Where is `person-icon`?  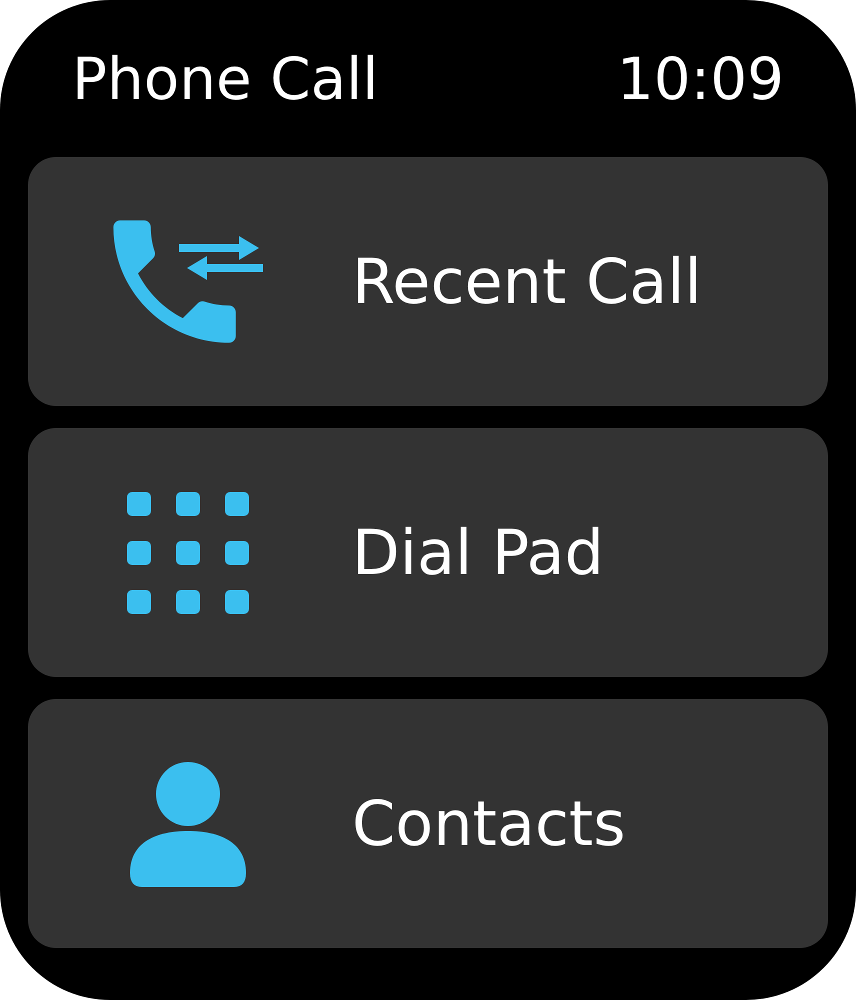 person-icon is located at coordinates (188, 823).